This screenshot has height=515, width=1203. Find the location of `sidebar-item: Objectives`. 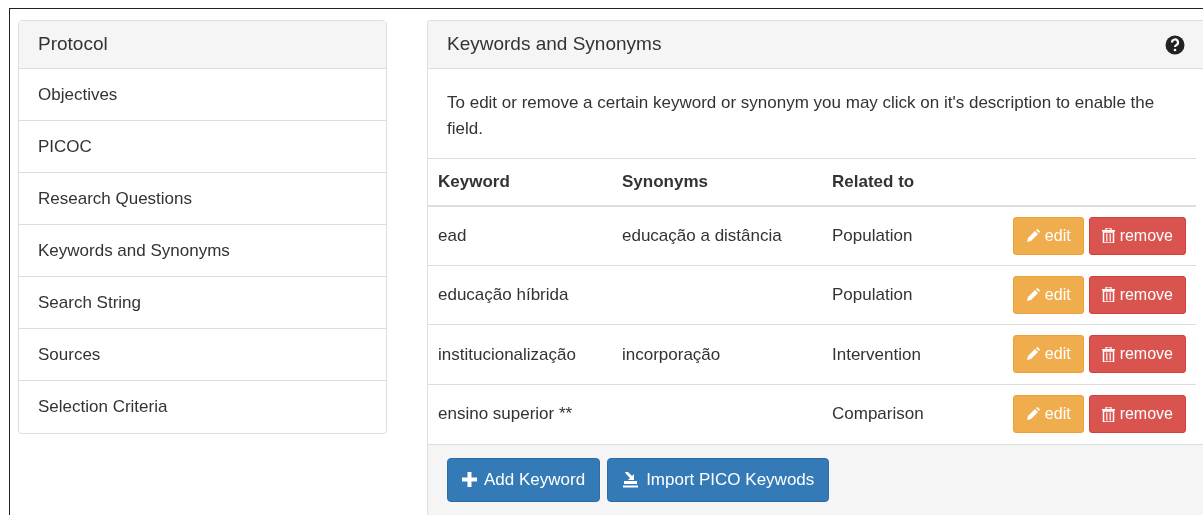

sidebar-item: Objectives is located at coordinates (202, 95).